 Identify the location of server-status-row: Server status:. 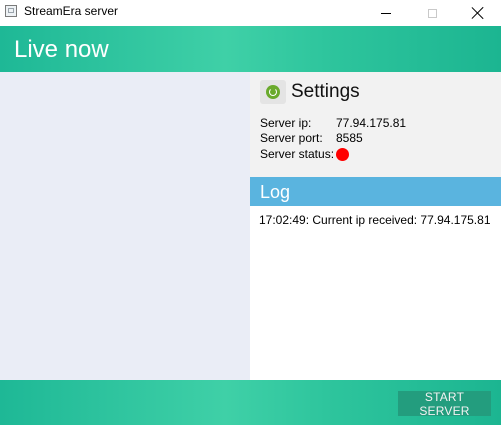
(304, 154).